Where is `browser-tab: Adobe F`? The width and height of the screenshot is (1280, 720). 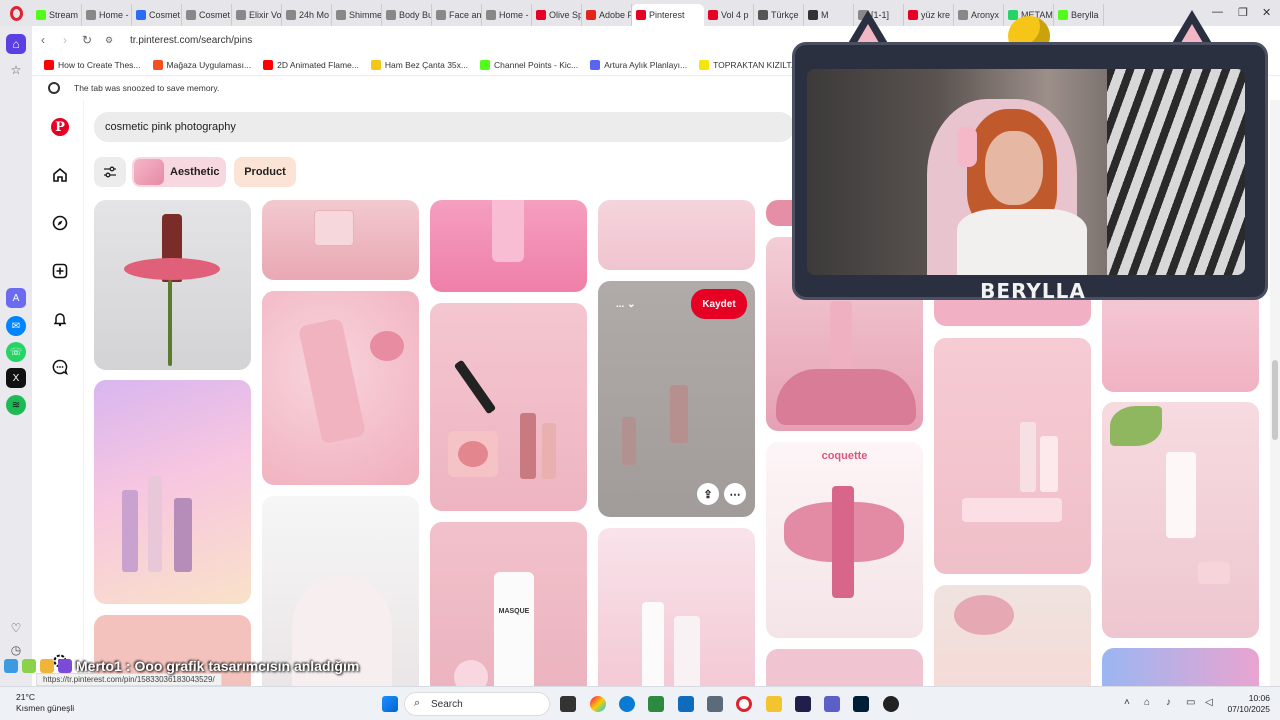
browser-tab: Adobe F is located at coordinates (607, 15).